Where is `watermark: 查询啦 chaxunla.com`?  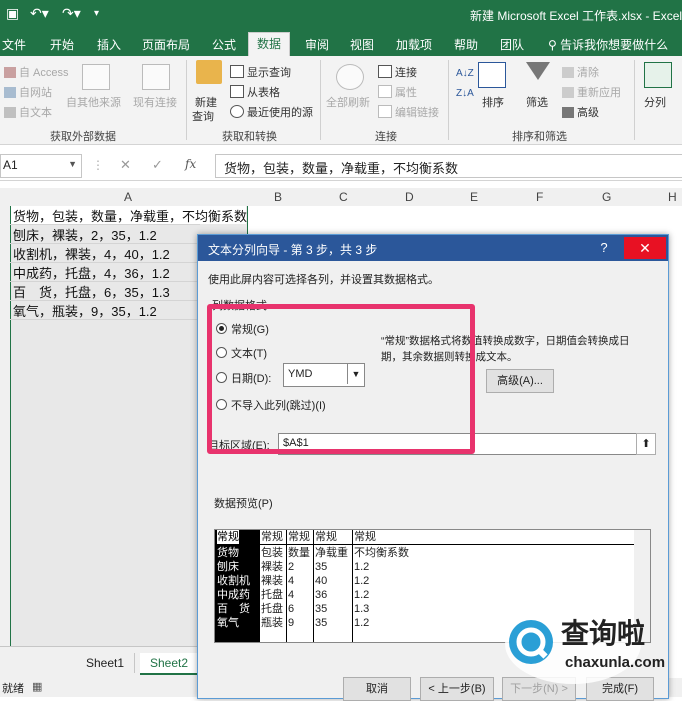 watermark: 查询啦 chaxunla.com is located at coordinates (589, 645).